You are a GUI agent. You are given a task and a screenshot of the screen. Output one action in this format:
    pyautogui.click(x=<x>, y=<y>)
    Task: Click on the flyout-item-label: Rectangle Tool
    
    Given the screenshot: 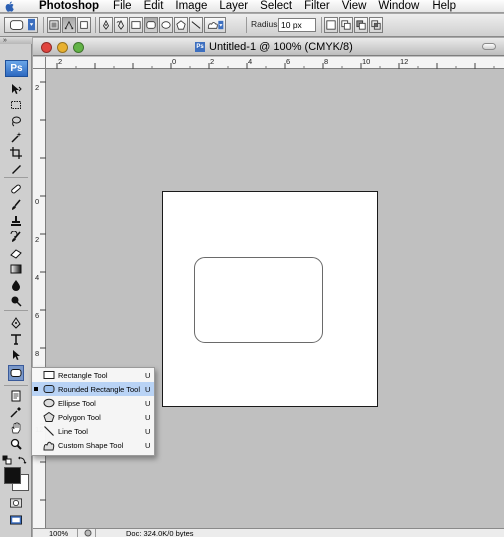 What is the action you would take?
    pyautogui.click(x=83, y=375)
    